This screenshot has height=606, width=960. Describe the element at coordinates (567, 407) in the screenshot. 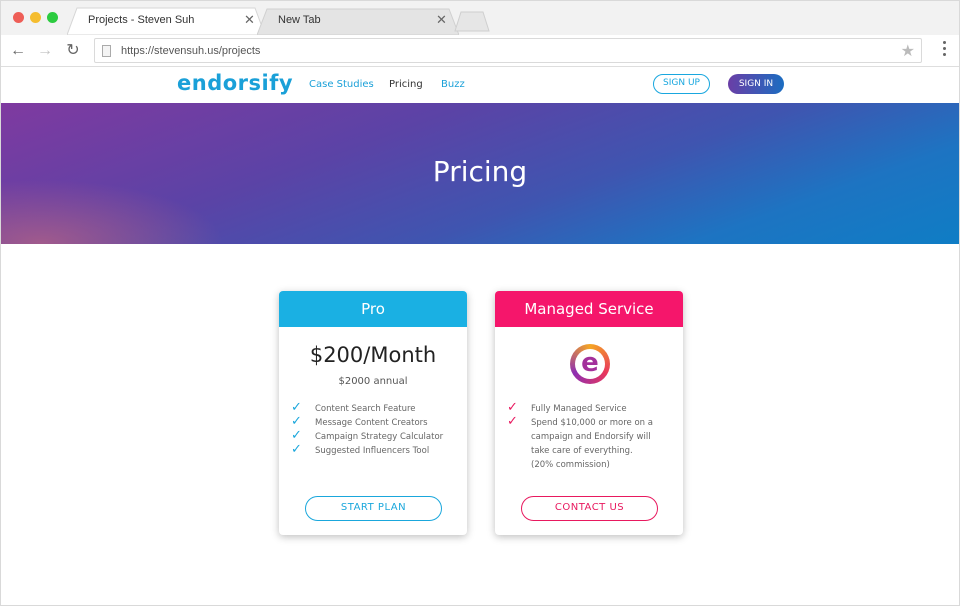

I see `feature-item: ✓ Fully Managed Service` at that location.